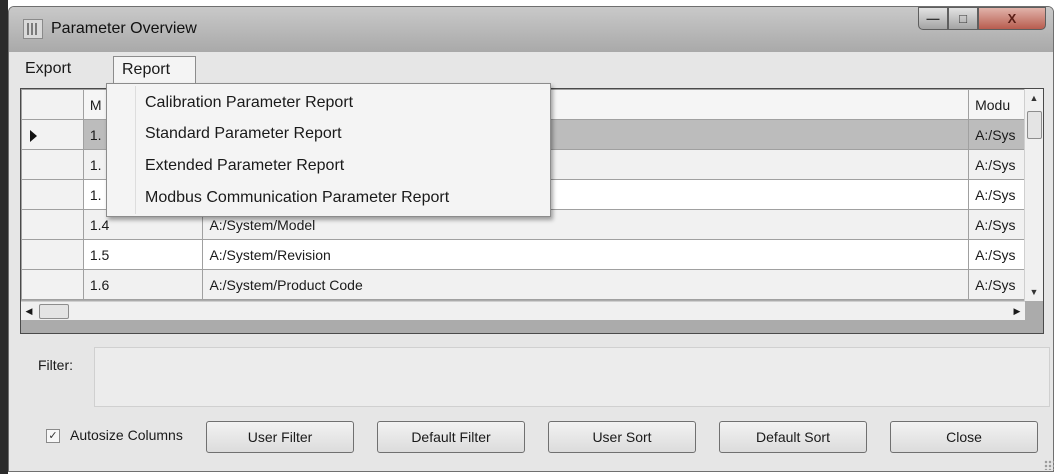 The width and height of the screenshot is (1058, 474). What do you see at coordinates (126, 435) in the screenshot?
I see `autosize-columns-label: Autosize Columns` at bounding box center [126, 435].